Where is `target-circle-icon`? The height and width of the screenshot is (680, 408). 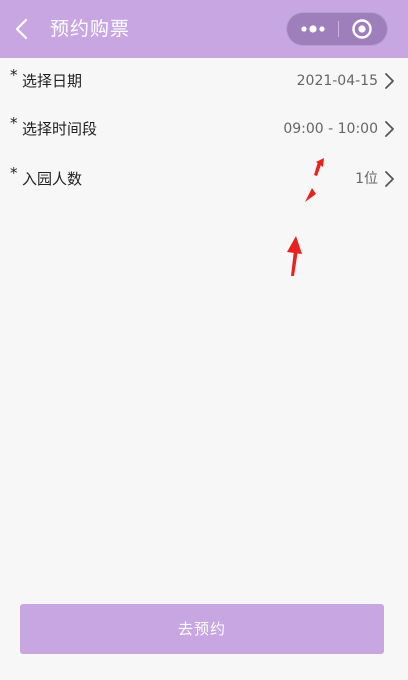 target-circle-icon is located at coordinates (362, 29).